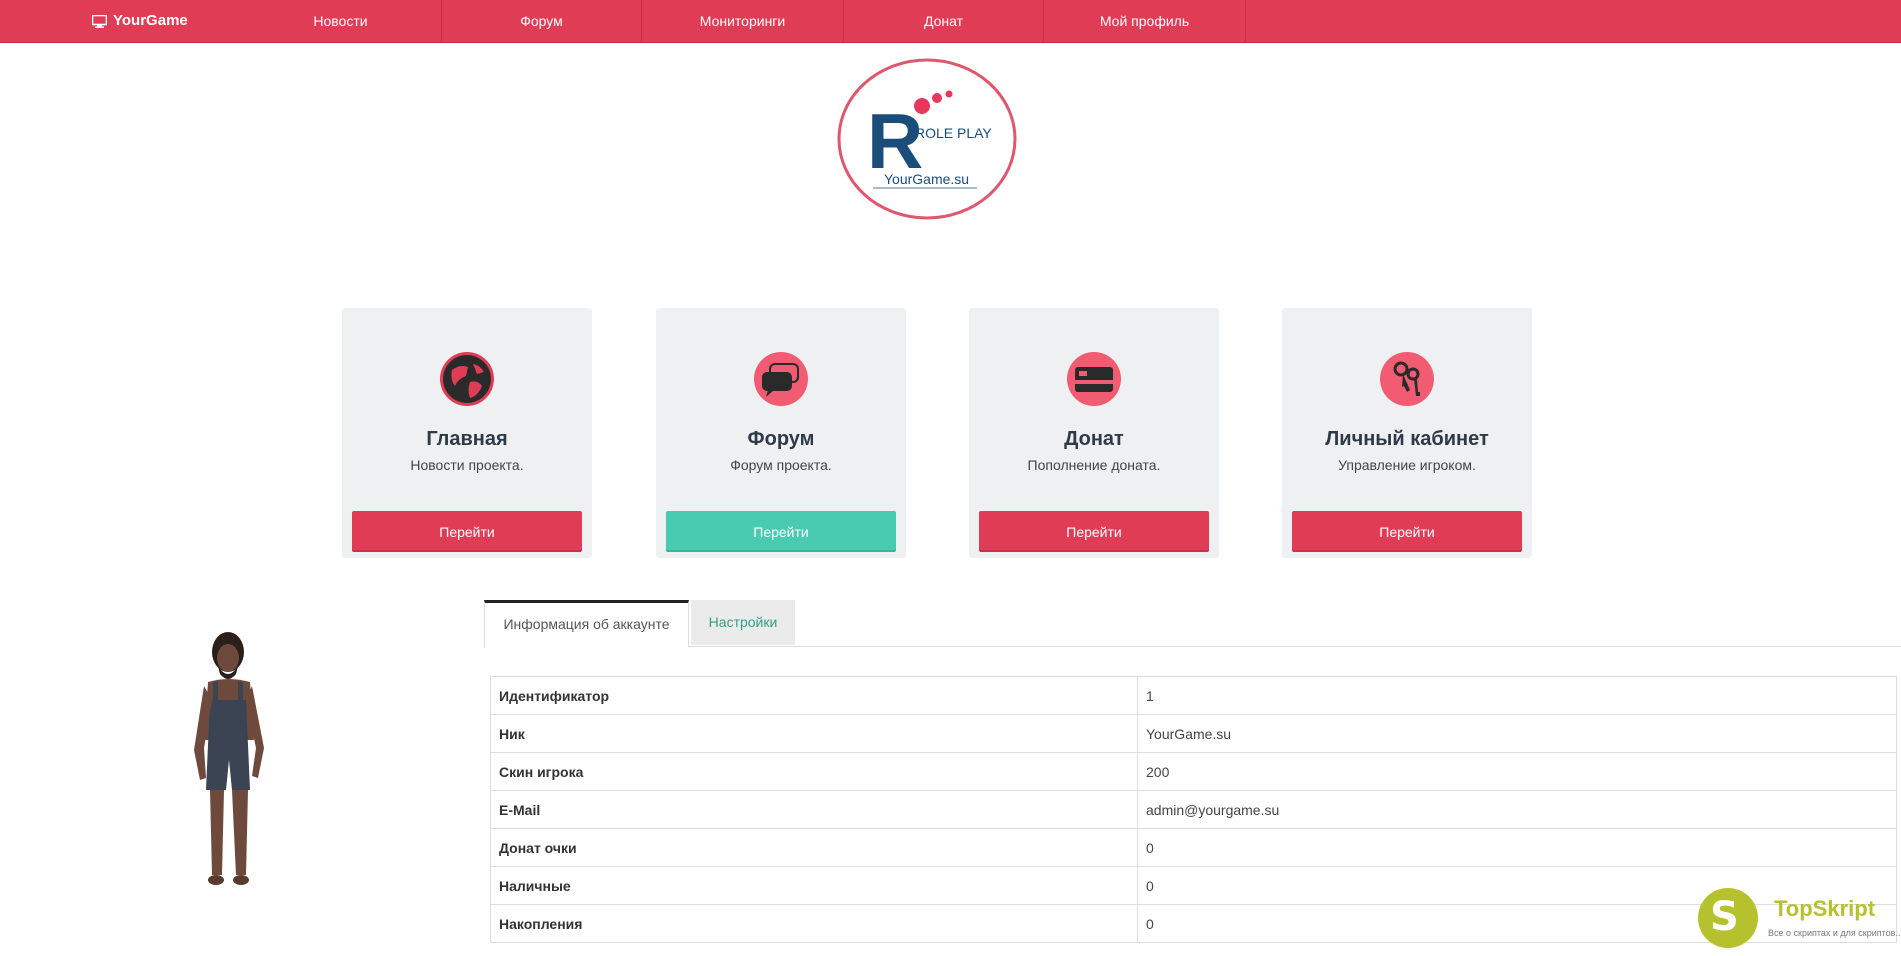 The image size is (1901, 956). What do you see at coordinates (542, 21) in the screenshot?
I see `nav-forum: Форум` at bounding box center [542, 21].